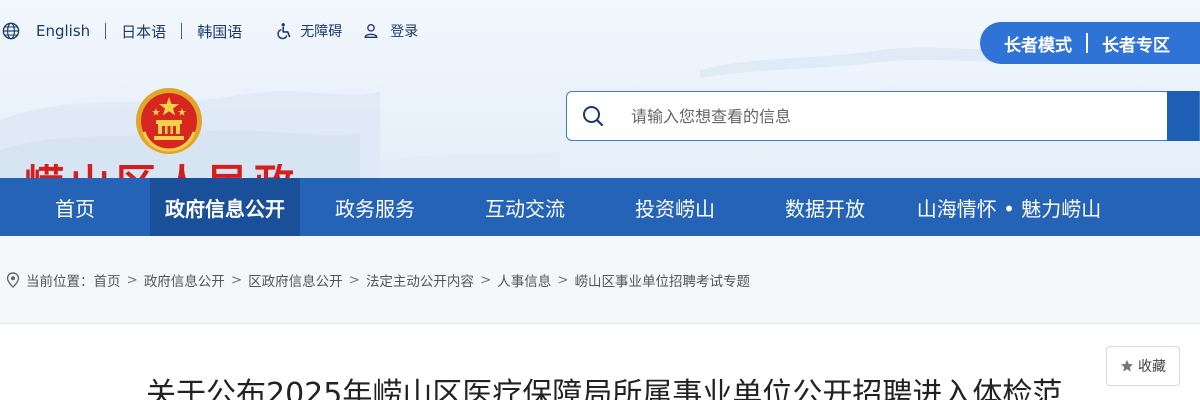 The width and height of the screenshot is (1200, 400). What do you see at coordinates (1152, 367) in the screenshot?
I see `favorite-label: 收藏` at bounding box center [1152, 367].